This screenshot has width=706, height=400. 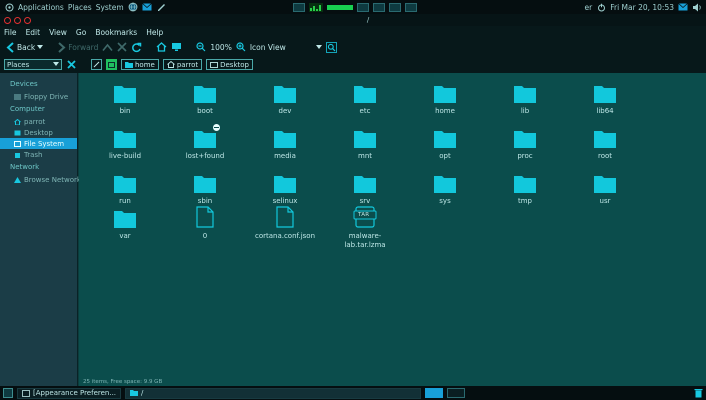 What do you see at coordinates (133, 7) in the screenshot?
I see `web-browser-icon` at bounding box center [133, 7].